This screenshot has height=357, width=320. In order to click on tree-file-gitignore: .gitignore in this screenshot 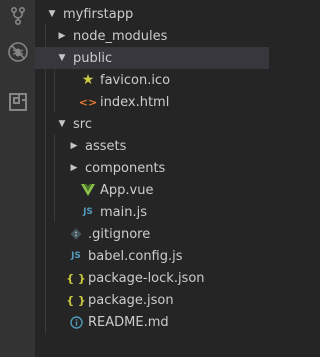, I will do `click(157, 234)`.